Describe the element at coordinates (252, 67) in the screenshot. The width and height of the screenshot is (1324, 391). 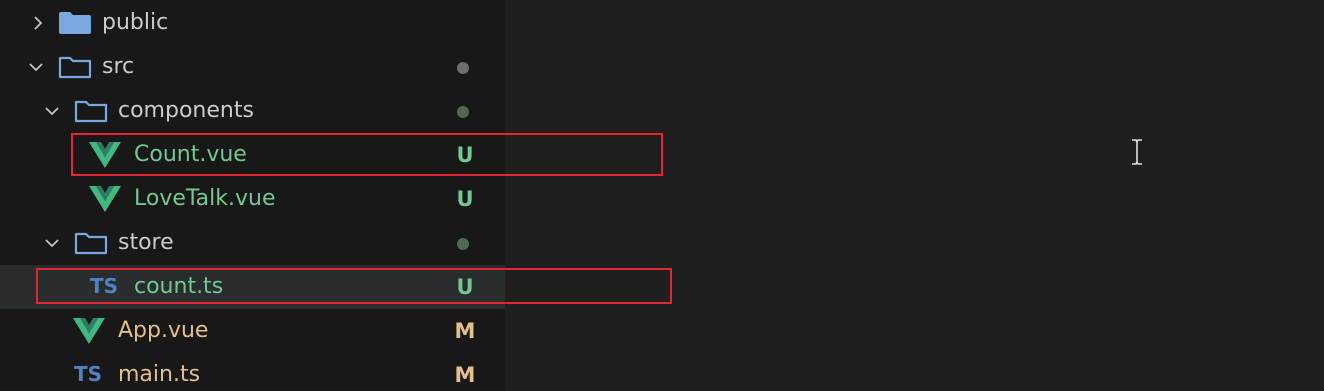
I see `tree-item-src: src` at that location.